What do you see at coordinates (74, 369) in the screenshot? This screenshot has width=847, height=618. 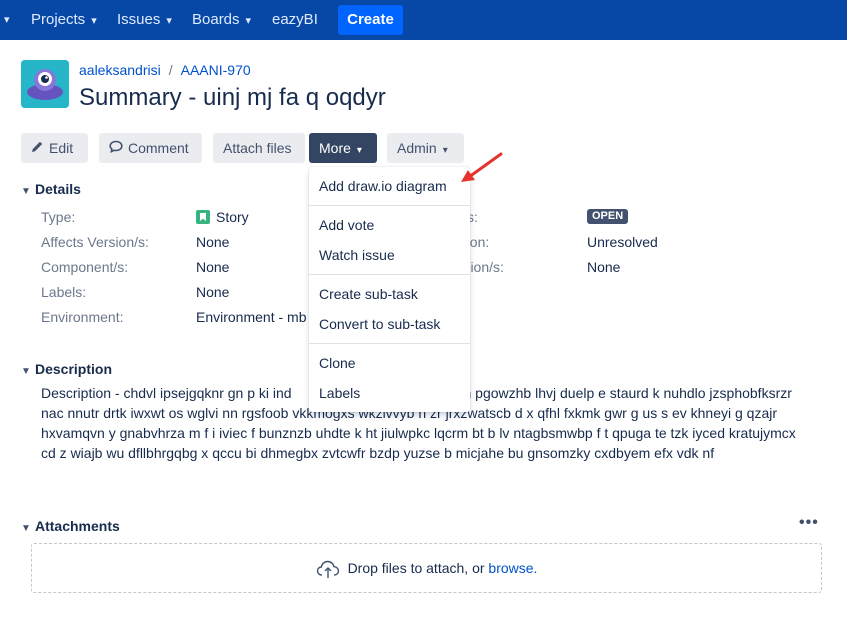 I see `description-heading: Description` at bounding box center [74, 369].